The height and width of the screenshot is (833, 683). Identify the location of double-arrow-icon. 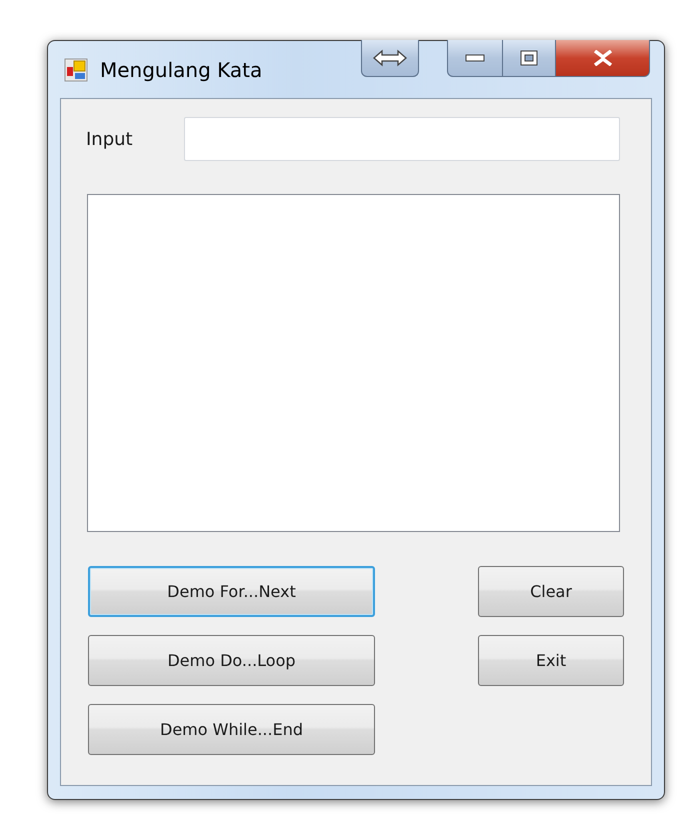
(390, 58).